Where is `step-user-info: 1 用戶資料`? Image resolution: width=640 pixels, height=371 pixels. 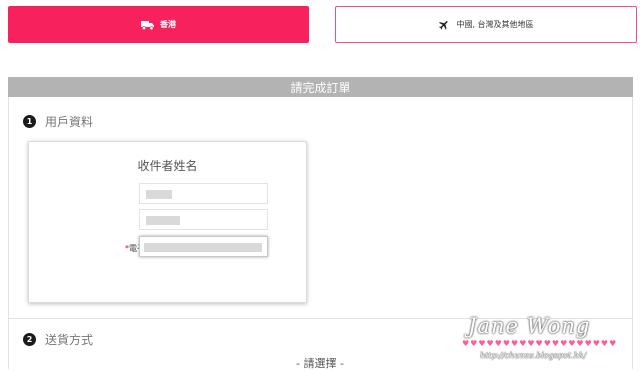
step-user-info: 1 用戶資料 is located at coordinates (58, 121).